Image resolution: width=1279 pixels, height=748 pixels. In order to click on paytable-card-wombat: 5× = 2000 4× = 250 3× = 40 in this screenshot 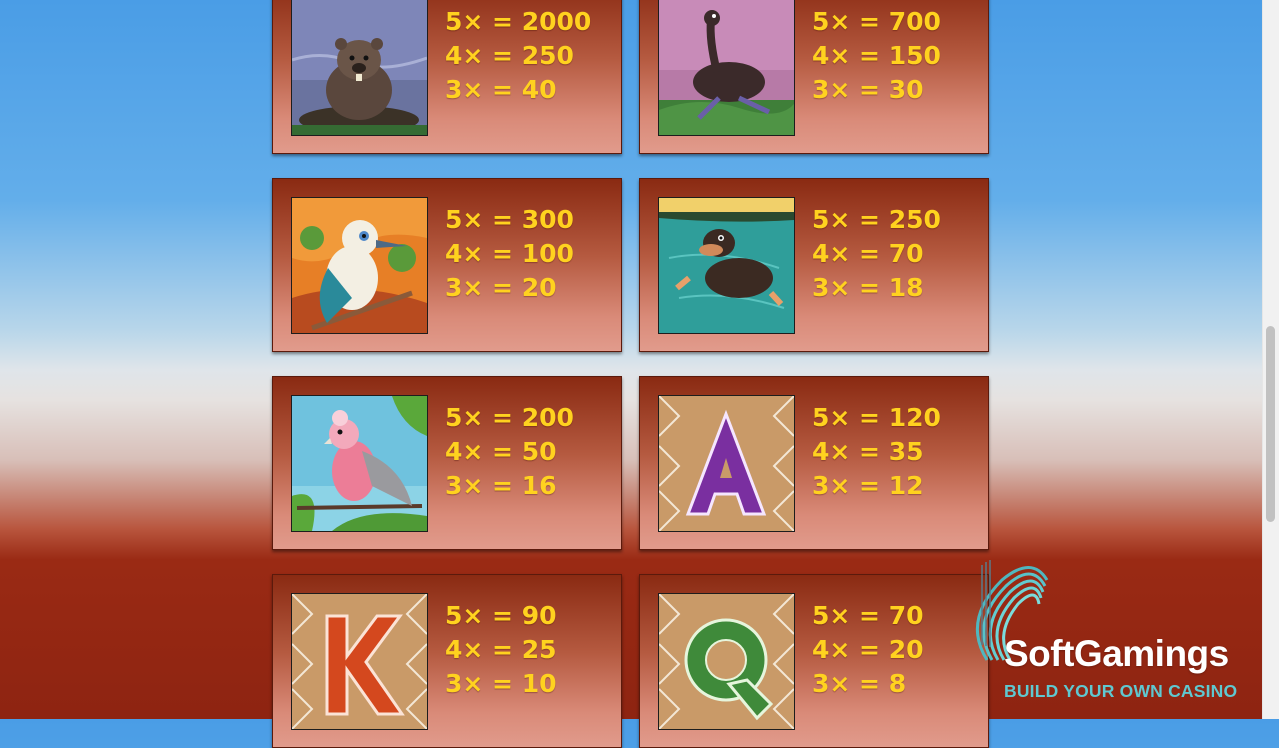, I will do `click(447, 77)`.